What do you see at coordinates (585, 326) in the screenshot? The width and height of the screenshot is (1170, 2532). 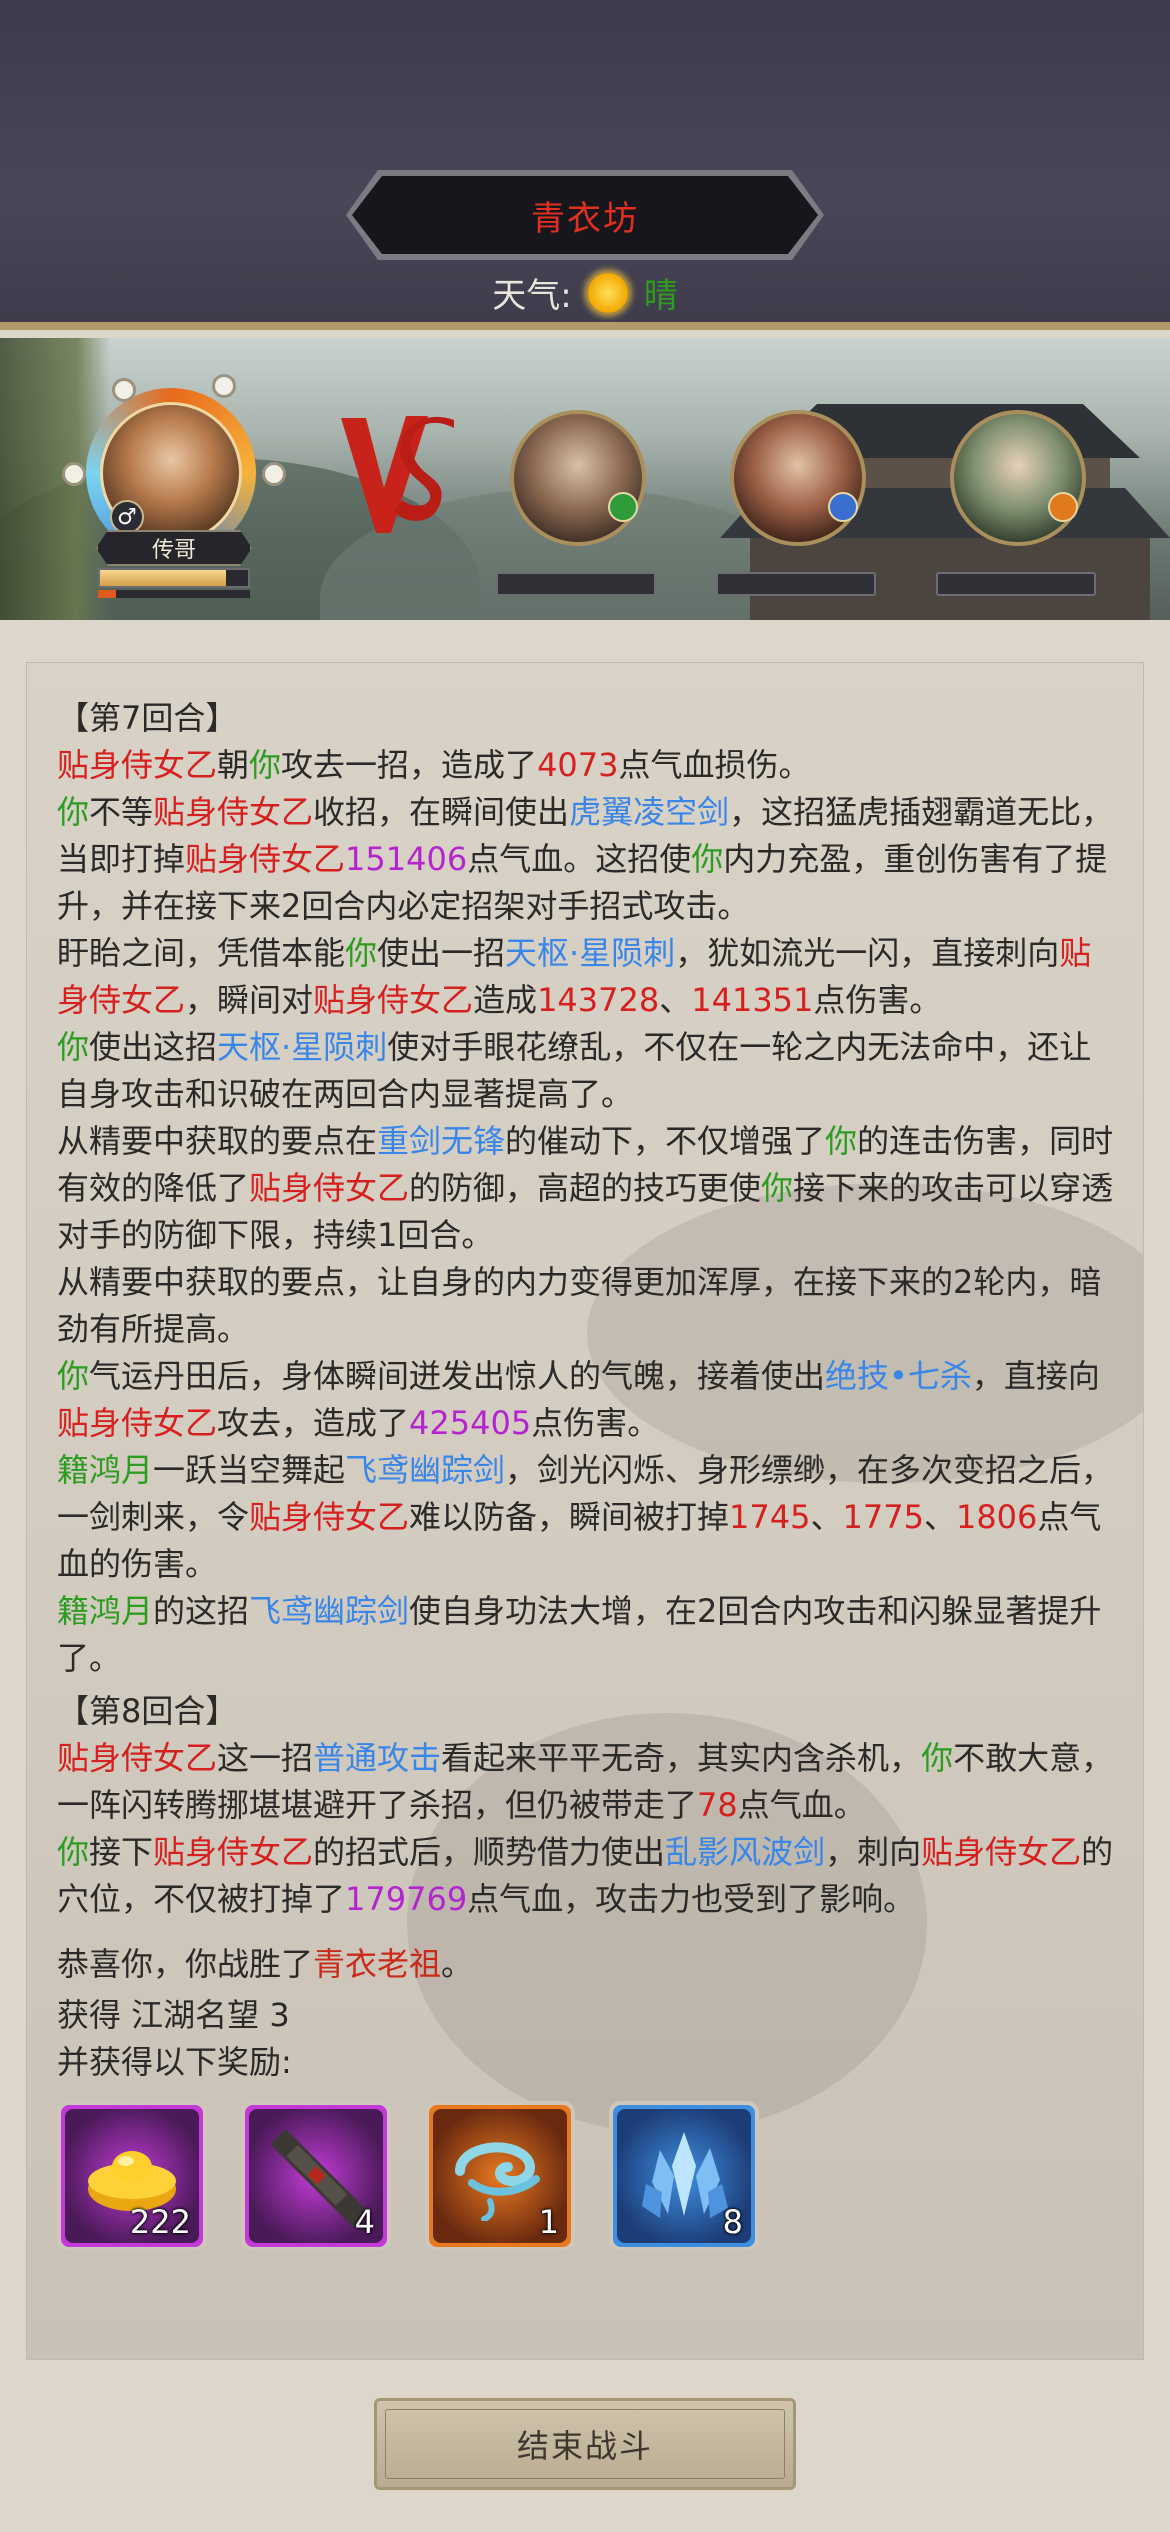 I see `header-divider` at bounding box center [585, 326].